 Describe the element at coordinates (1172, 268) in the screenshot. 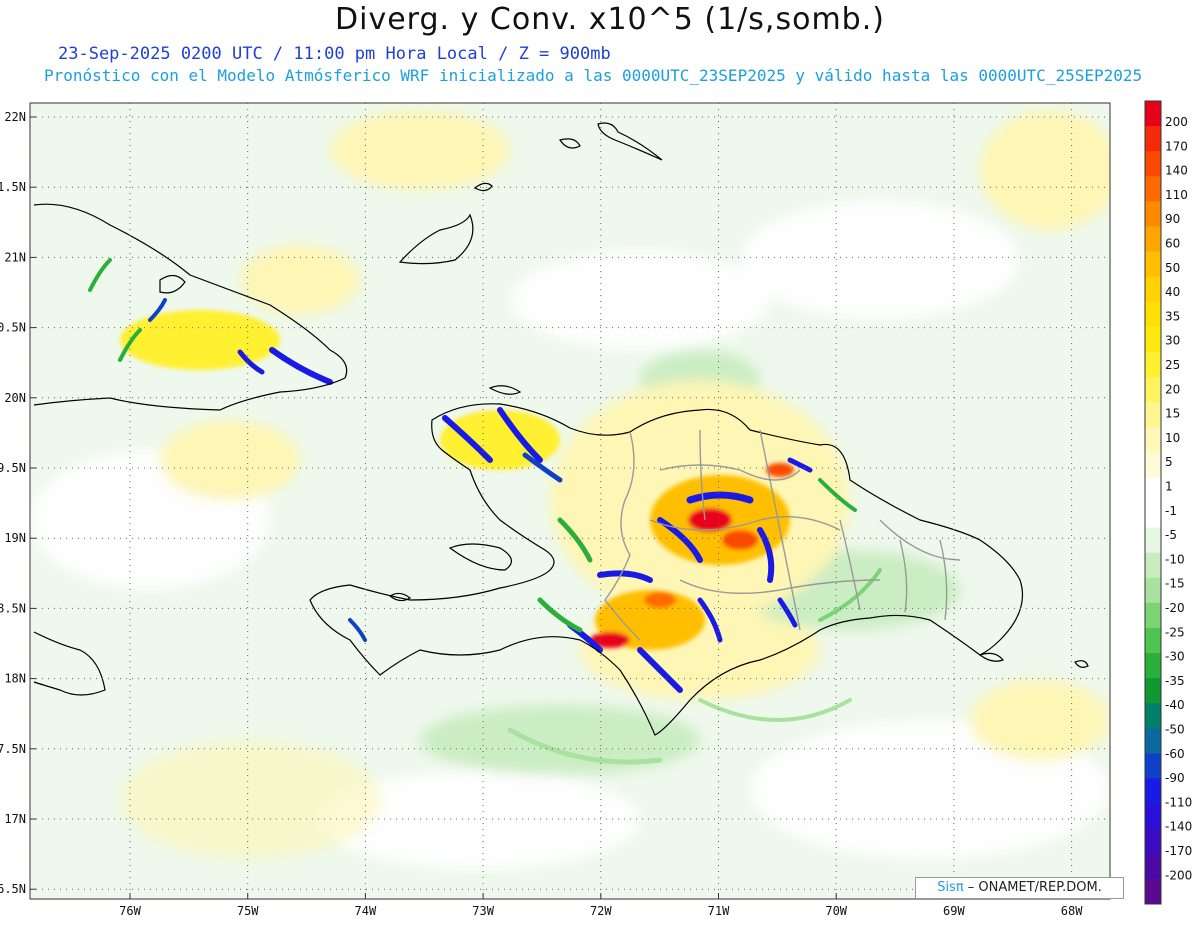

I see `colorbar-label: 50` at that location.